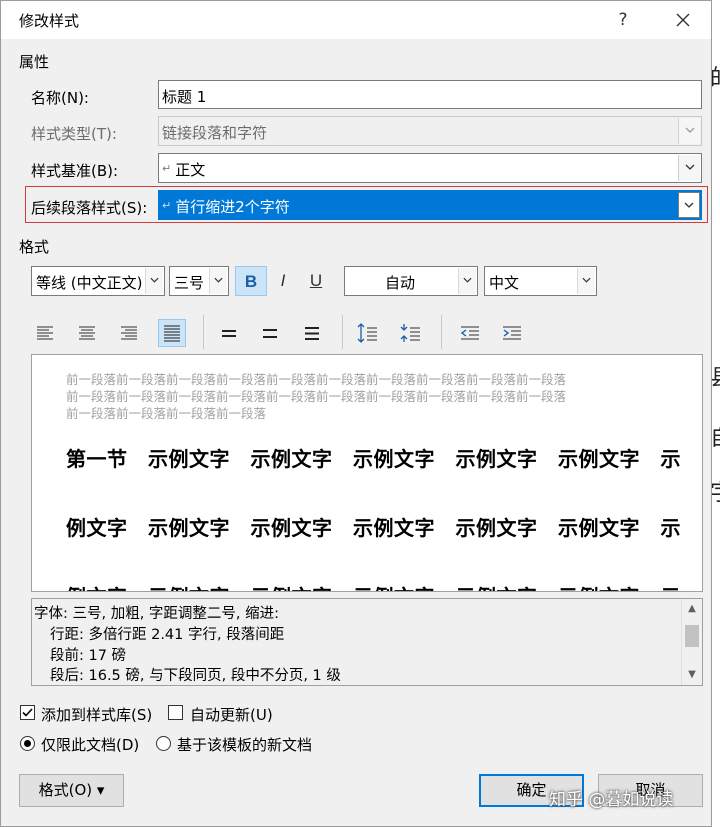 This screenshot has height=827, width=720. Describe the element at coordinates (356, 20) in the screenshot. I see `title-bar: 修改样式 ?` at that location.